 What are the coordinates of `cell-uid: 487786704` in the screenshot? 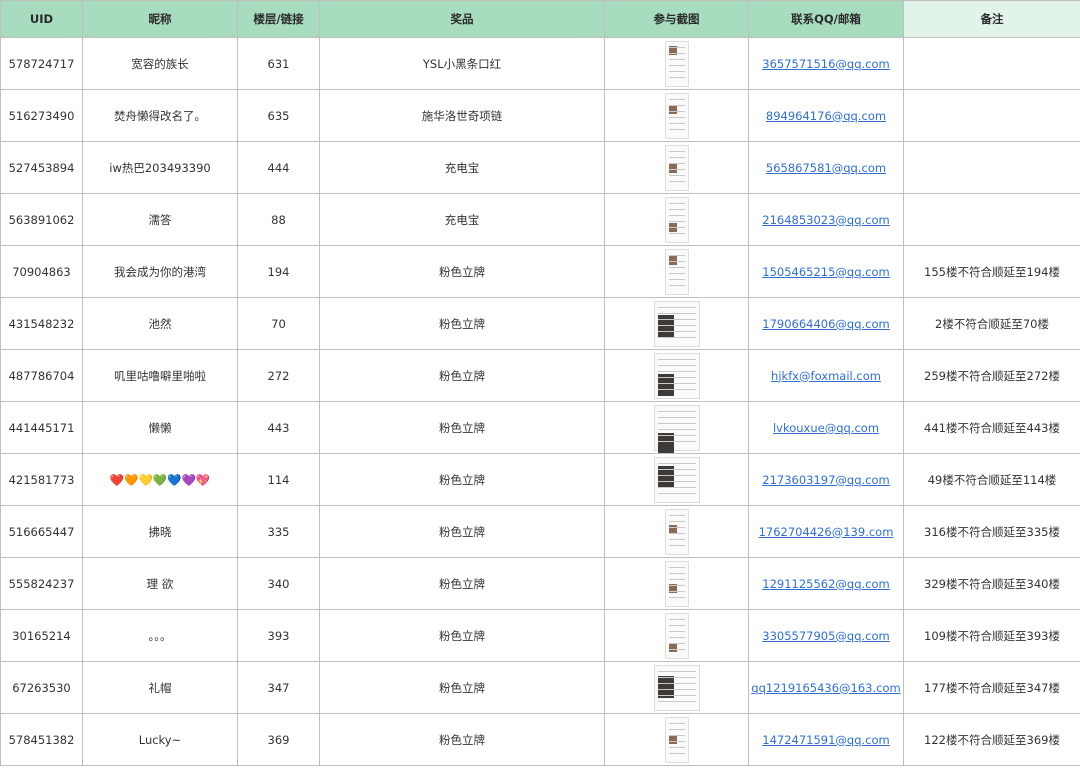 It's located at (41, 375).